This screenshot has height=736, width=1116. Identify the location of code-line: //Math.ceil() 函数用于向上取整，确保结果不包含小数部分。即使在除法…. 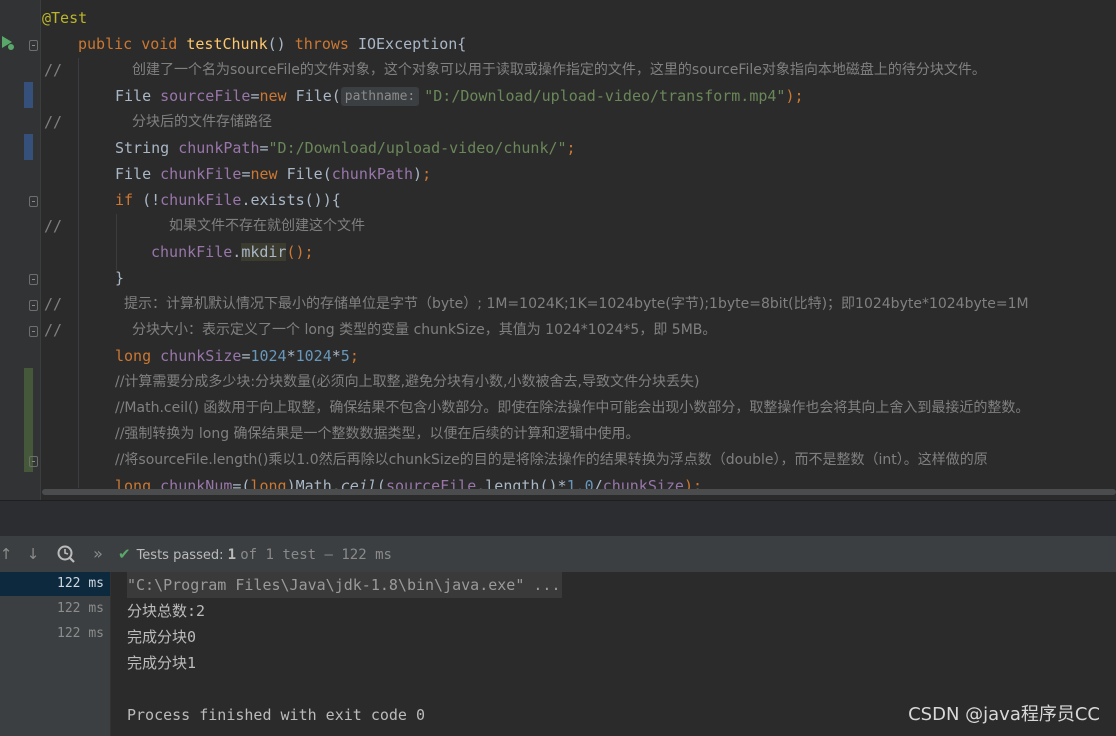
(514, 408).